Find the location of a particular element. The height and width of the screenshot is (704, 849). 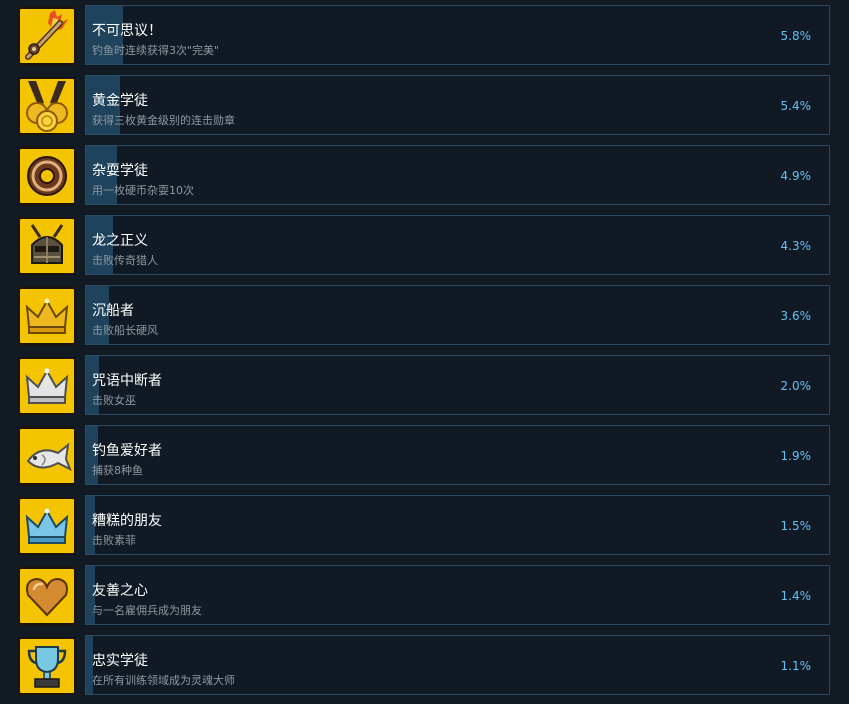

achievement-card: 钓鱼爱好者捕获8种鱼 1.9% is located at coordinates (457, 455).